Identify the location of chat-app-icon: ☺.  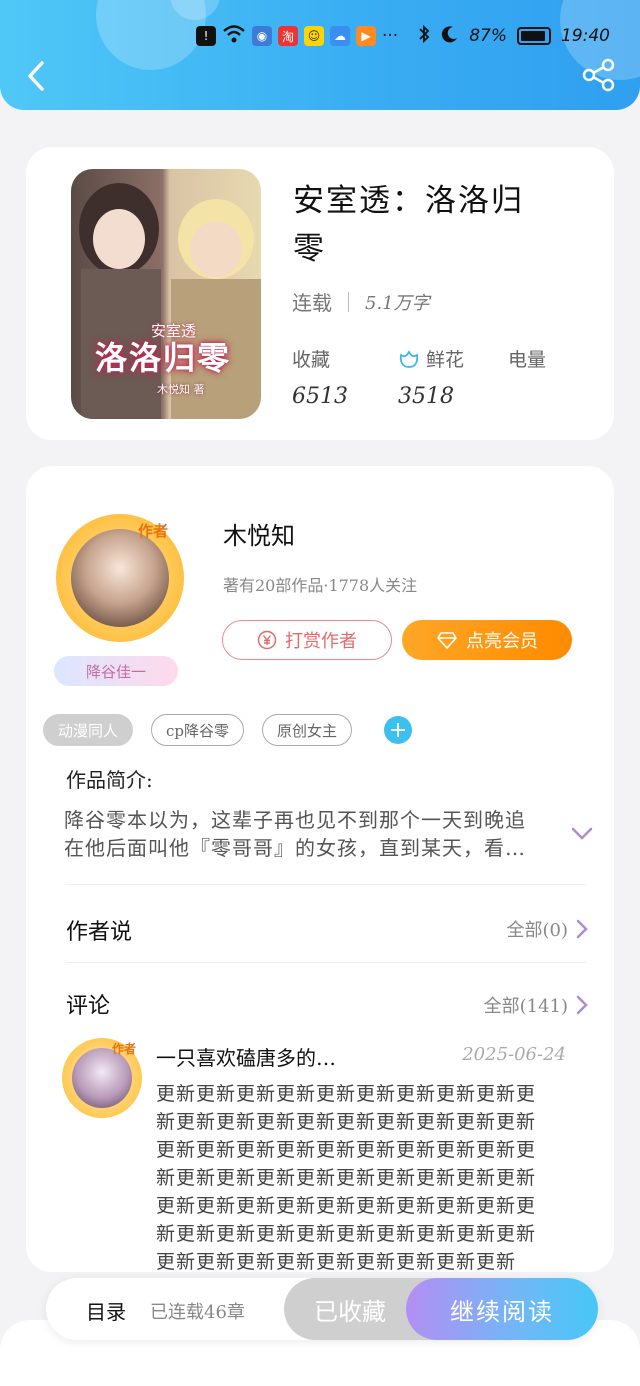
(314, 36).